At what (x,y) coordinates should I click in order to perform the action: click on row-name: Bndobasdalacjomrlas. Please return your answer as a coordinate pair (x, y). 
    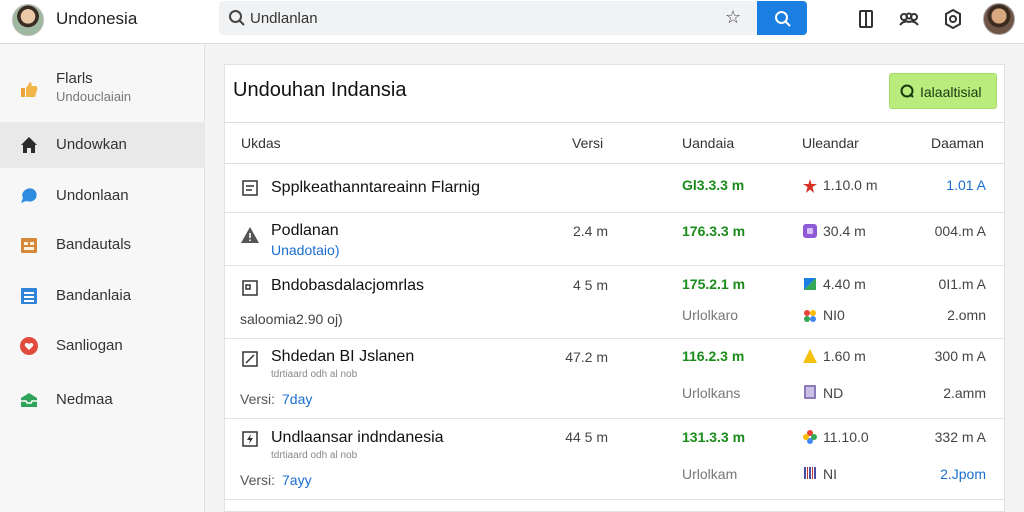
    Looking at the image, I should click on (347, 285).